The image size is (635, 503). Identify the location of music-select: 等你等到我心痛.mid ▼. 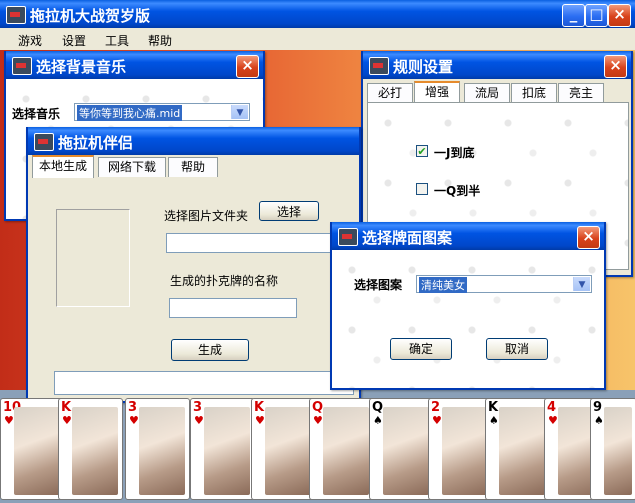
(162, 112).